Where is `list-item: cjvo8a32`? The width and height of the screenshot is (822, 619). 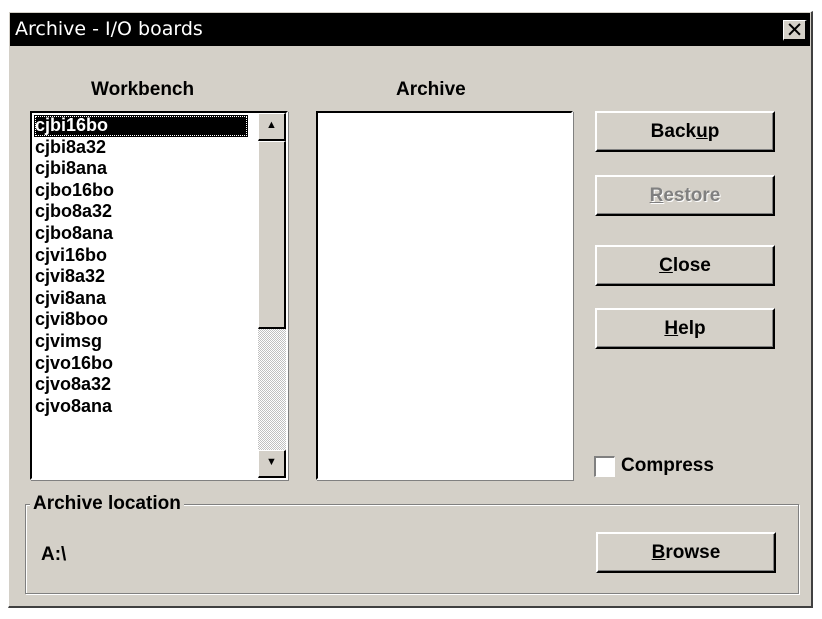
list-item: cjvo8a32 is located at coordinates (144, 385).